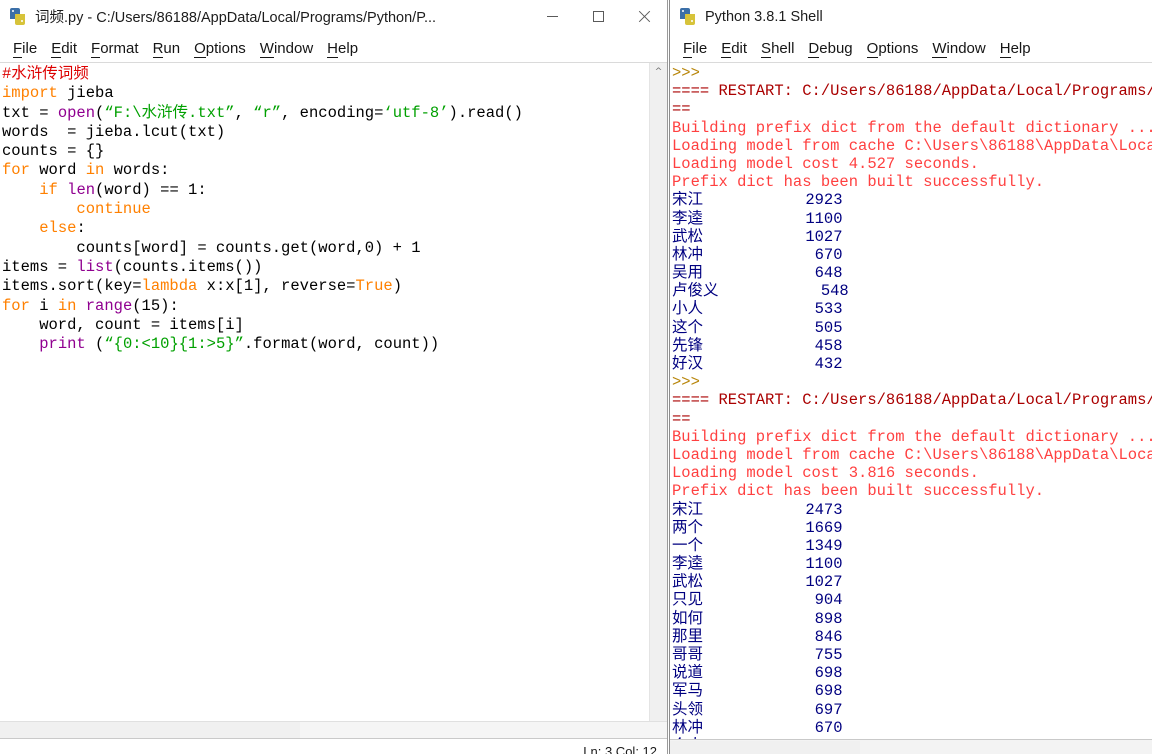 The image size is (1152, 754). I want to click on shell-line: Prefix dict has been built successfully., so click(912, 491).